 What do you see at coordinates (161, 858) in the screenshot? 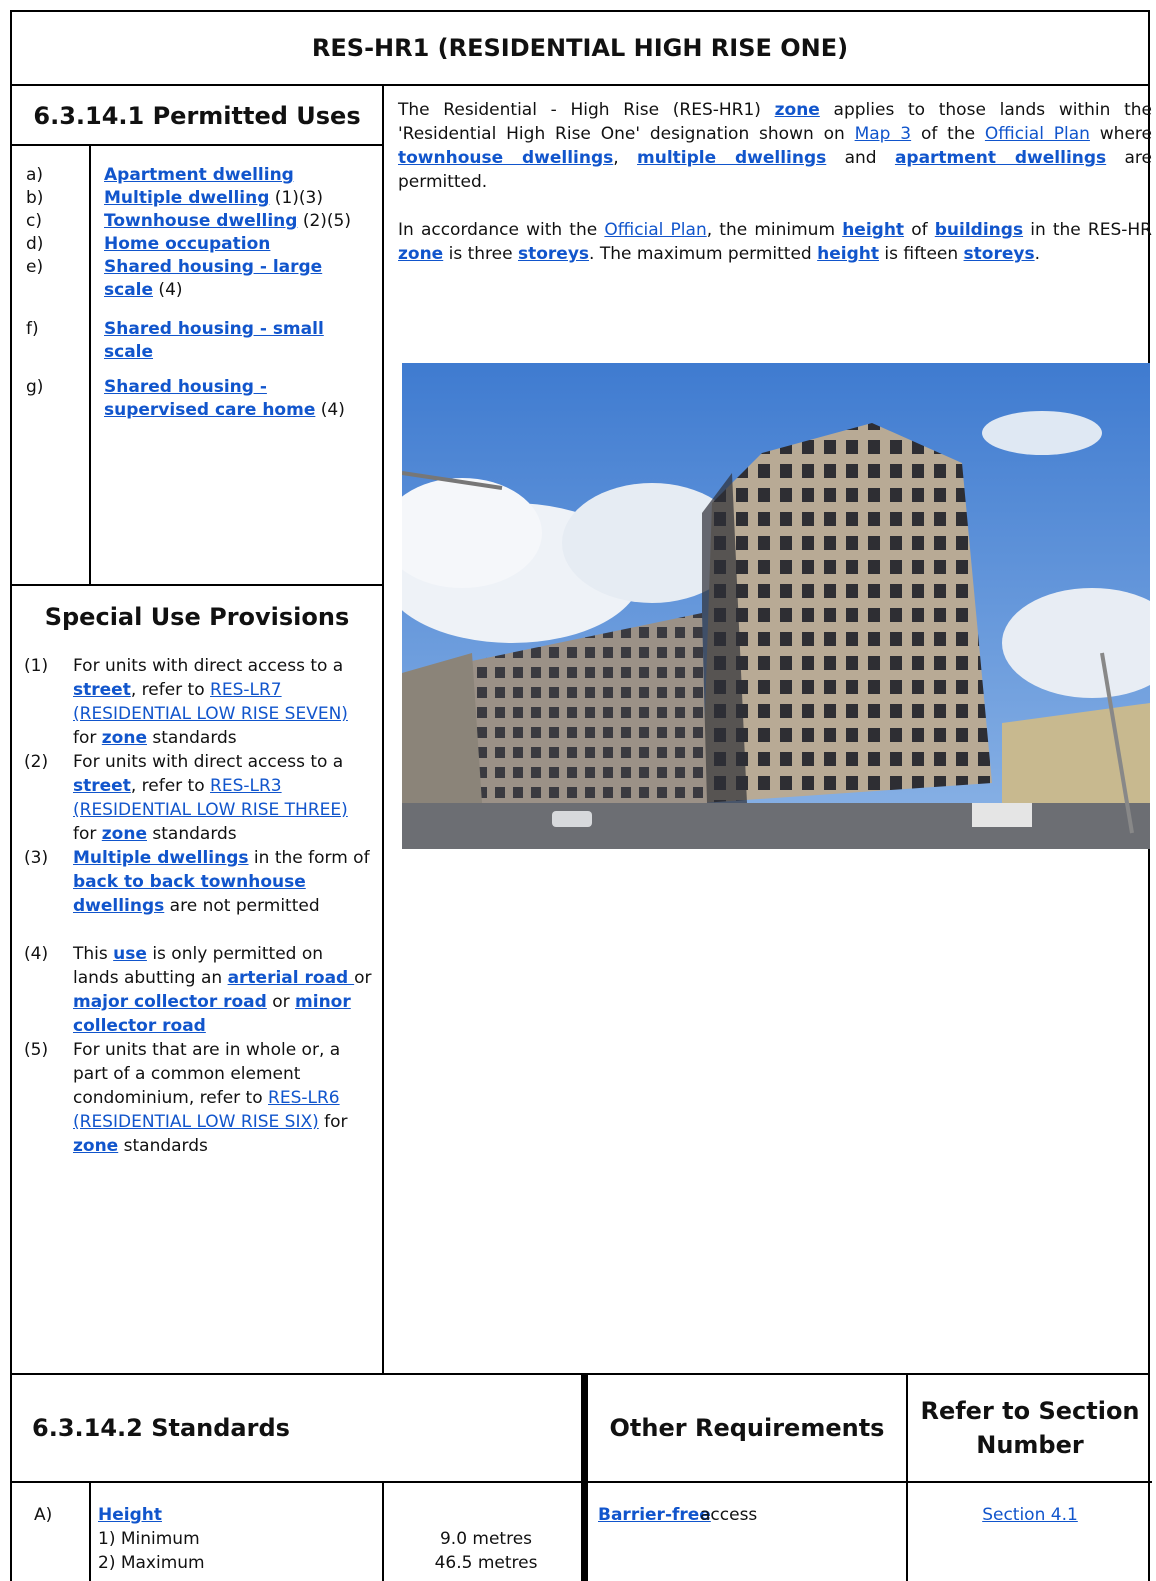
I see `multiple-dwellings-link: Multiple dwellings` at bounding box center [161, 858].